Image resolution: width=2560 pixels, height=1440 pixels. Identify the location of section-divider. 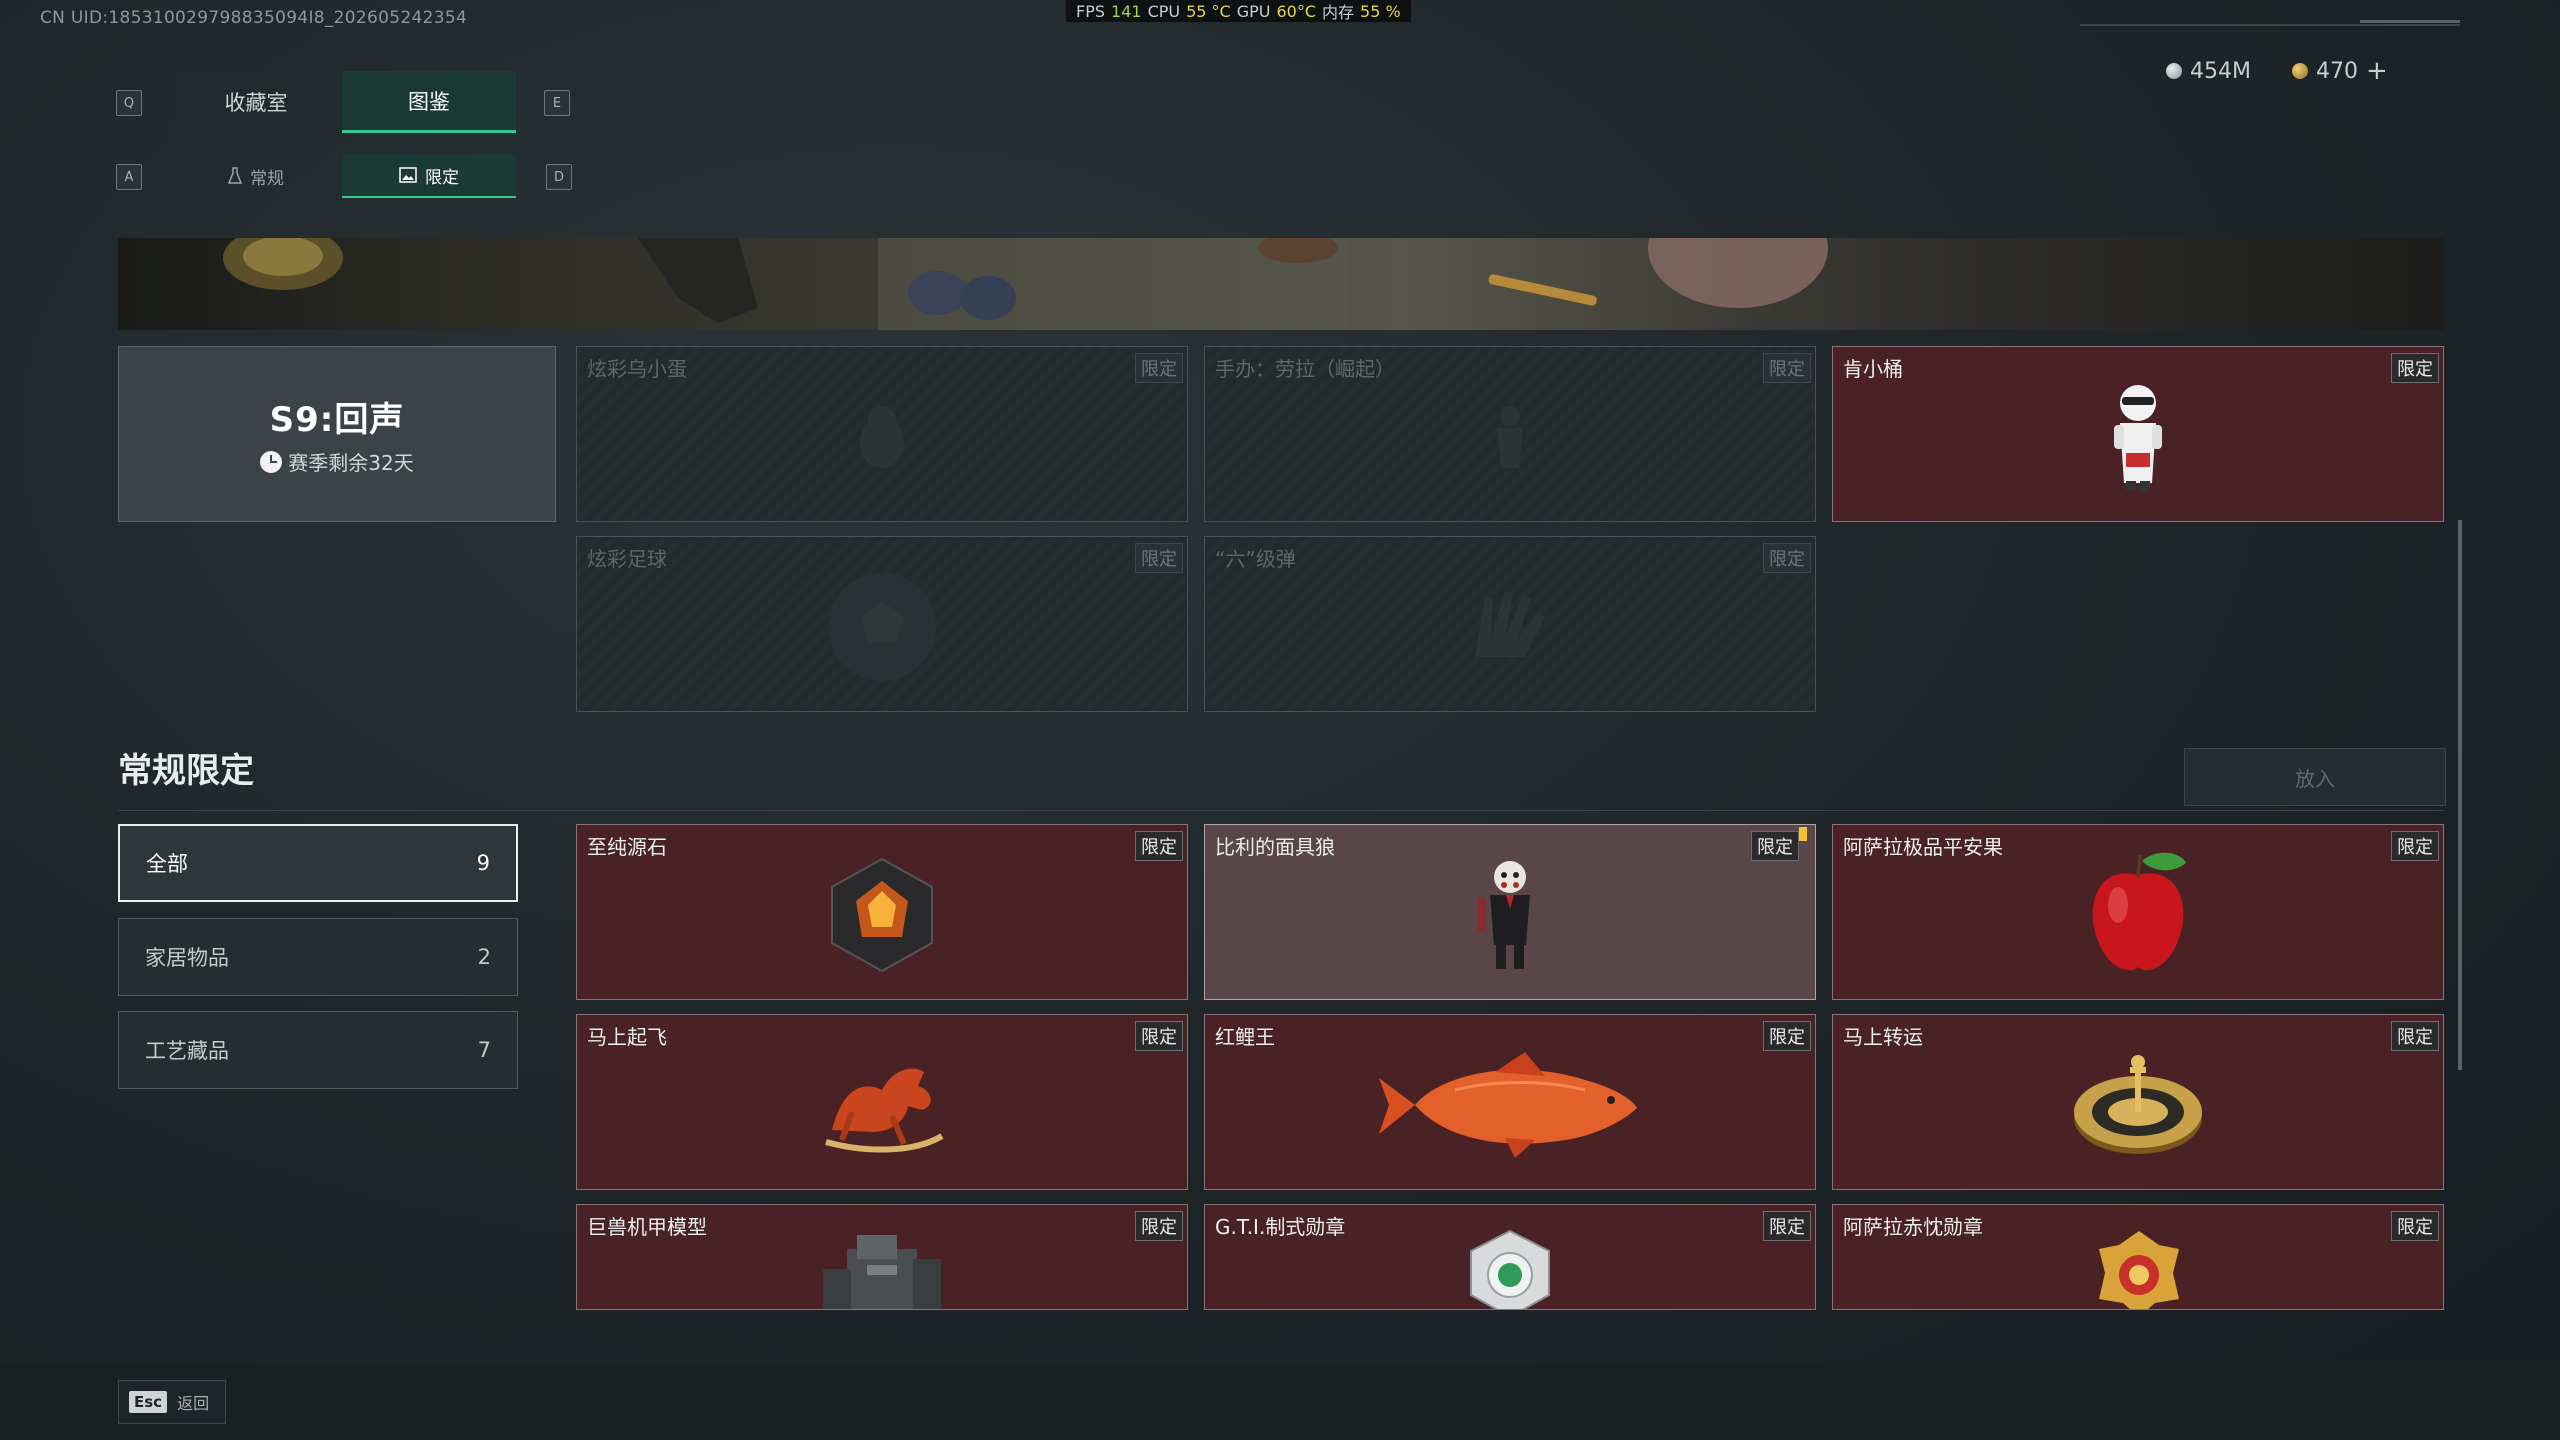
(1281, 810).